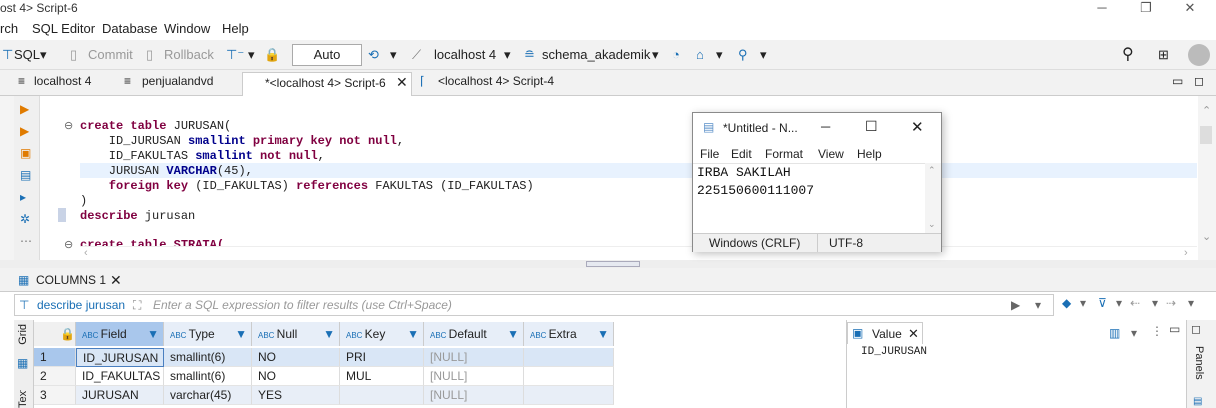 Image resolution: width=1216 pixels, height=408 pixels. I want to click on search-icon: ⚲, so click(743, 55).